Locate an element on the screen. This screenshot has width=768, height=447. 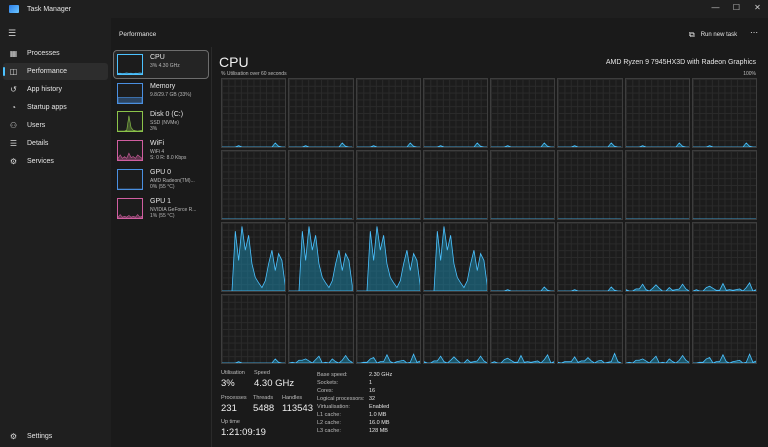
hamburger-menu-icon: ☰ is located at coordinates (12, 33).